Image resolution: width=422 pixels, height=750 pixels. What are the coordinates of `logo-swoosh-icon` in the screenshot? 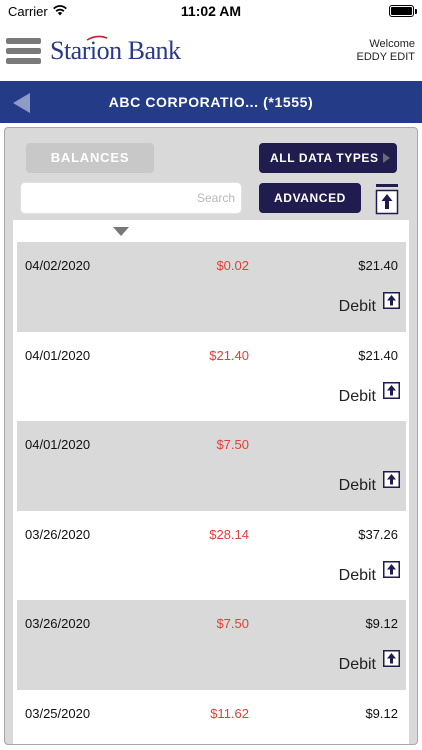 It's located at (97, 38).